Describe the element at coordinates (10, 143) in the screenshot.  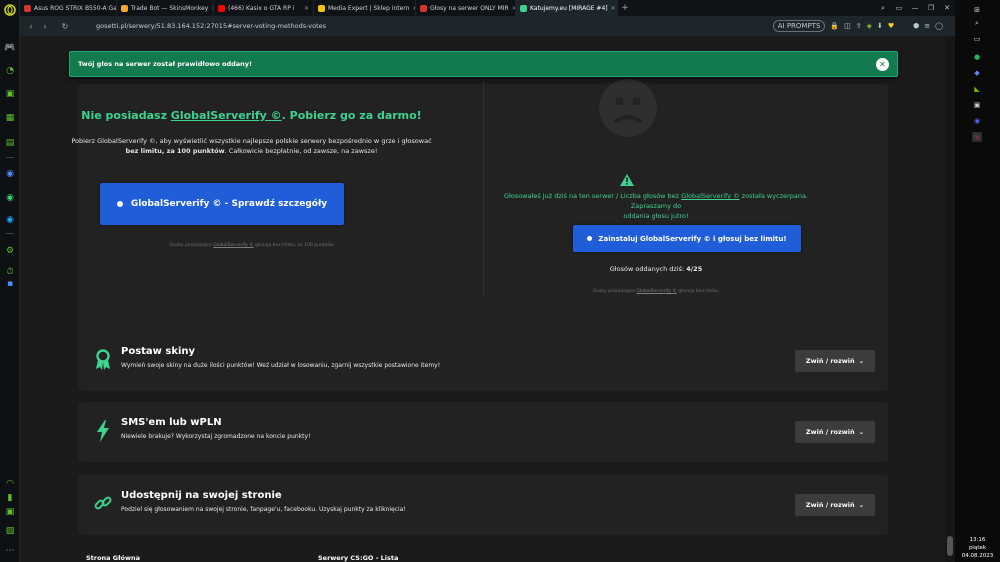
I see `store-icon: ▤` at that location.